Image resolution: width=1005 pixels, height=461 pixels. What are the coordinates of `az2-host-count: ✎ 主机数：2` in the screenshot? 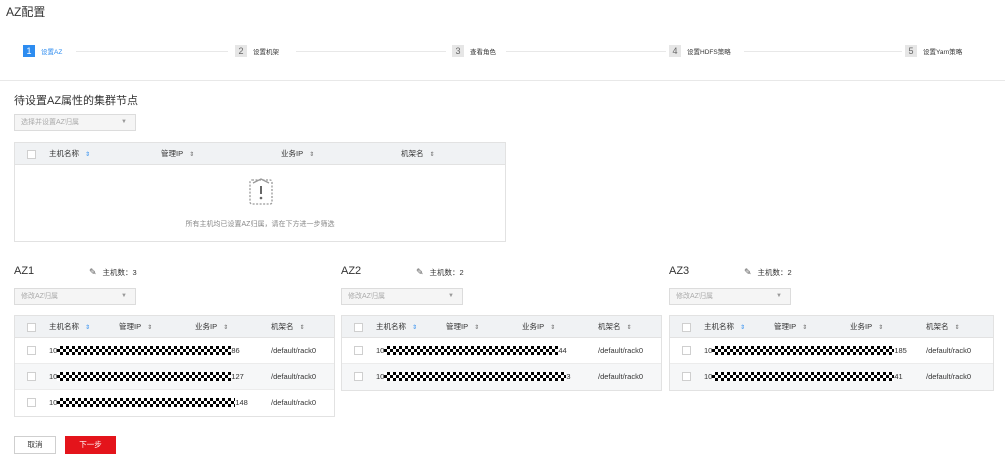 It's located at (440, 272).